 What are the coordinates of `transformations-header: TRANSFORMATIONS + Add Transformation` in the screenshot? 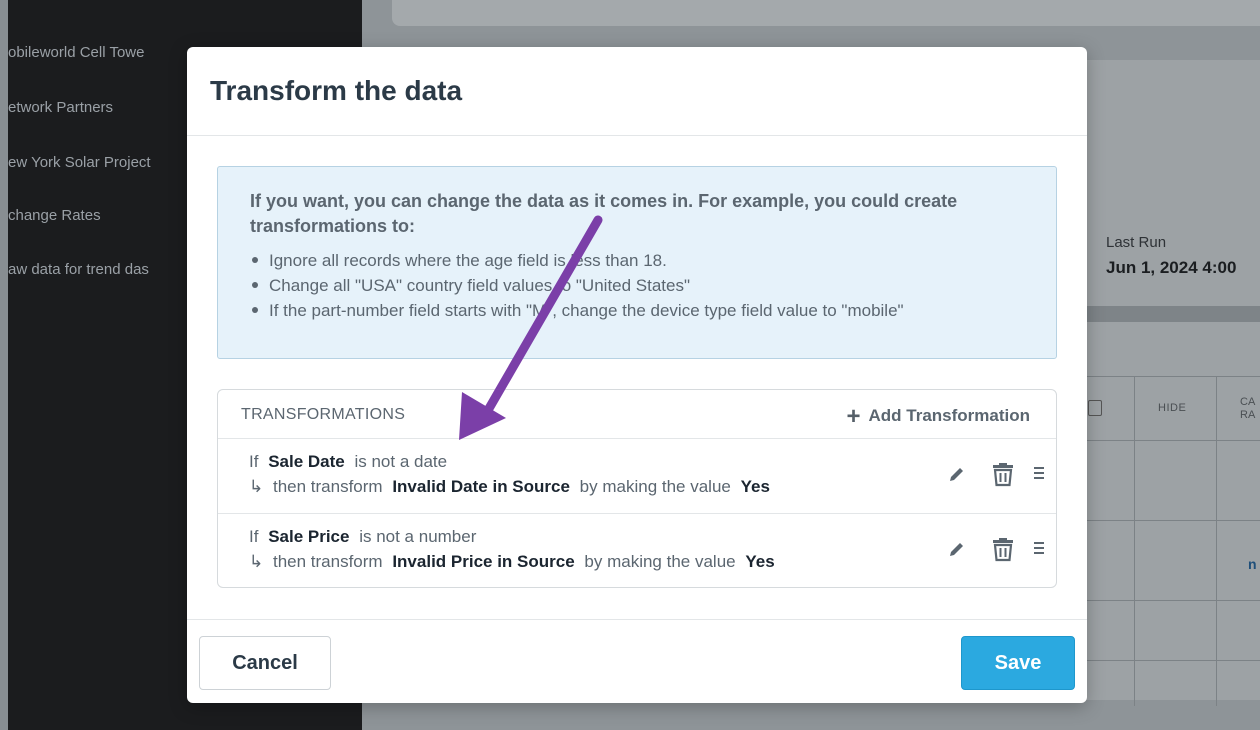 It's located at (637, 414).